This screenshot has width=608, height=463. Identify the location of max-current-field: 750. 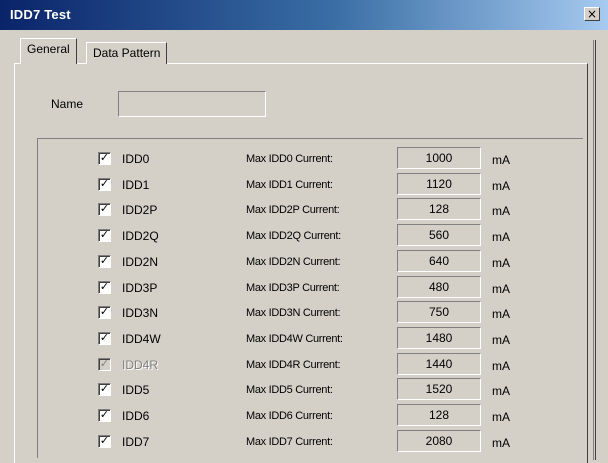
(439, 312).